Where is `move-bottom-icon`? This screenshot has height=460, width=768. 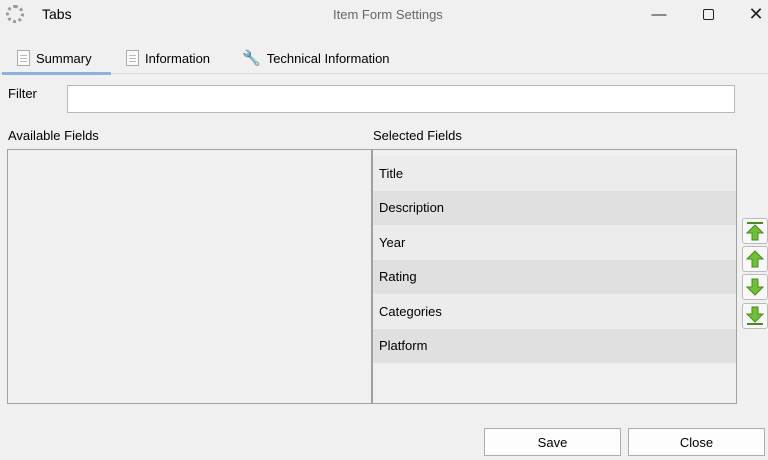
move-bottom-icon is located at coordinates (755, 315).